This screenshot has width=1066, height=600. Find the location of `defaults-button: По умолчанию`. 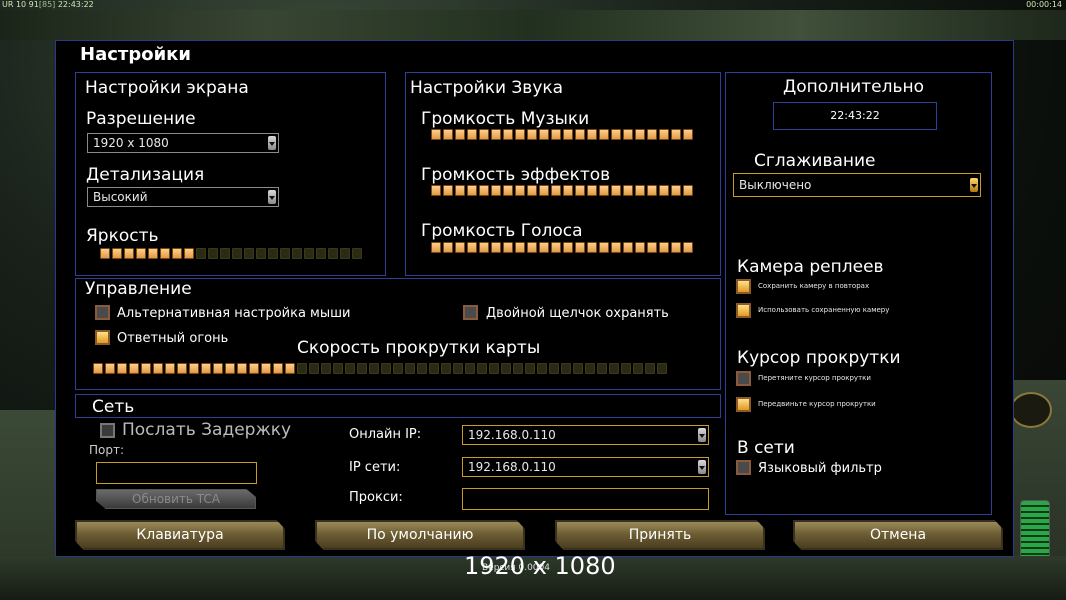

defaults-button: По умолчанию is located at coordinates (420, 535).